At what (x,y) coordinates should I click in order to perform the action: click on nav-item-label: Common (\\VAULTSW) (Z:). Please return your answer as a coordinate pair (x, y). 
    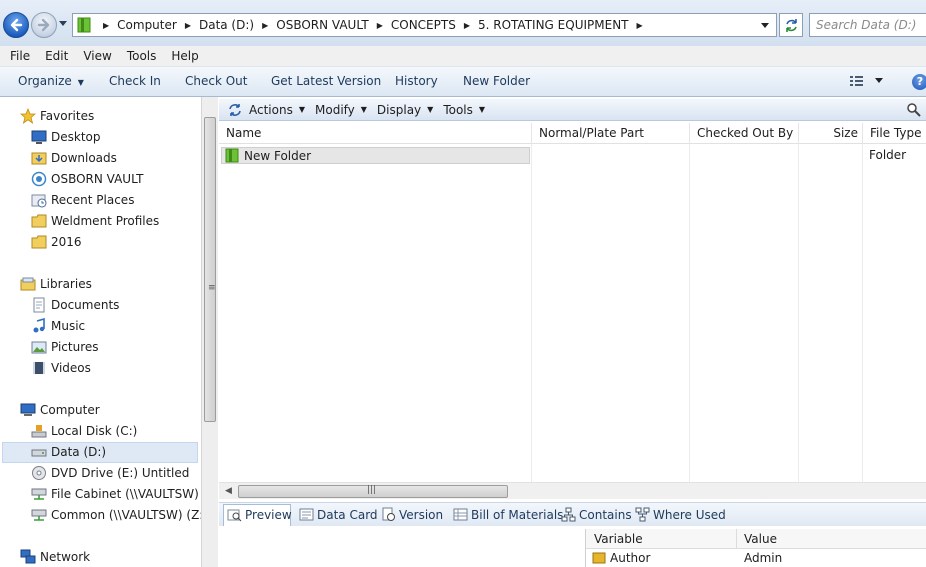
    Looking at the image, I should click on (127, 515).